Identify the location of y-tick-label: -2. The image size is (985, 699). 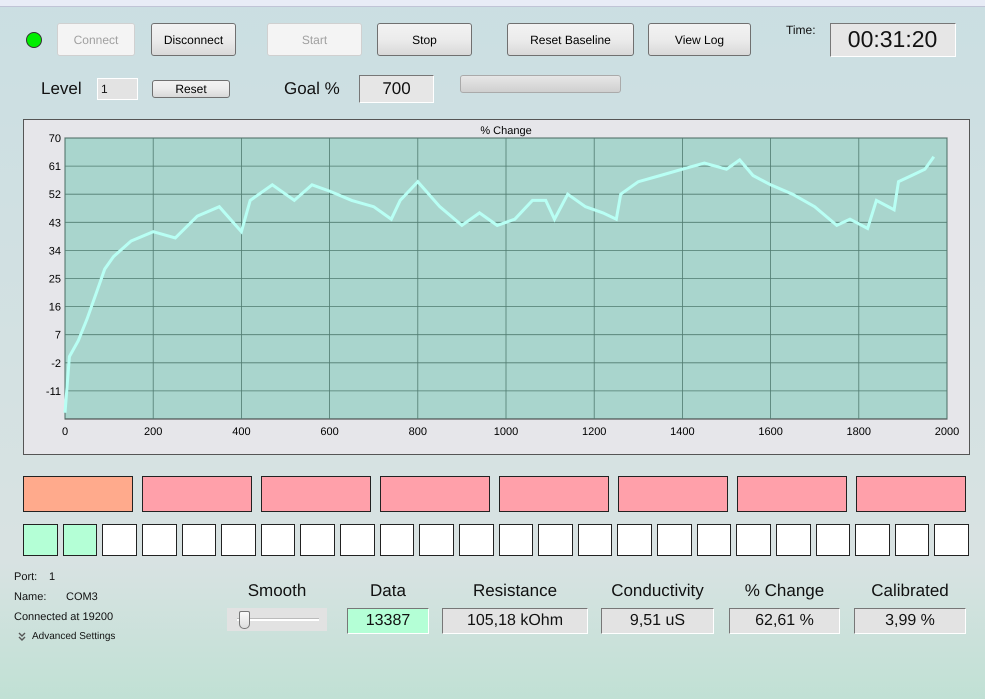
(56, 364).